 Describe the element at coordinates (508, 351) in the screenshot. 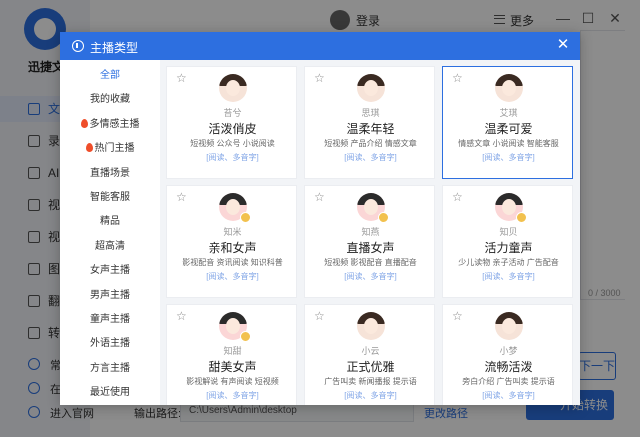

I see `voice-nickname: 小梦` at that location.